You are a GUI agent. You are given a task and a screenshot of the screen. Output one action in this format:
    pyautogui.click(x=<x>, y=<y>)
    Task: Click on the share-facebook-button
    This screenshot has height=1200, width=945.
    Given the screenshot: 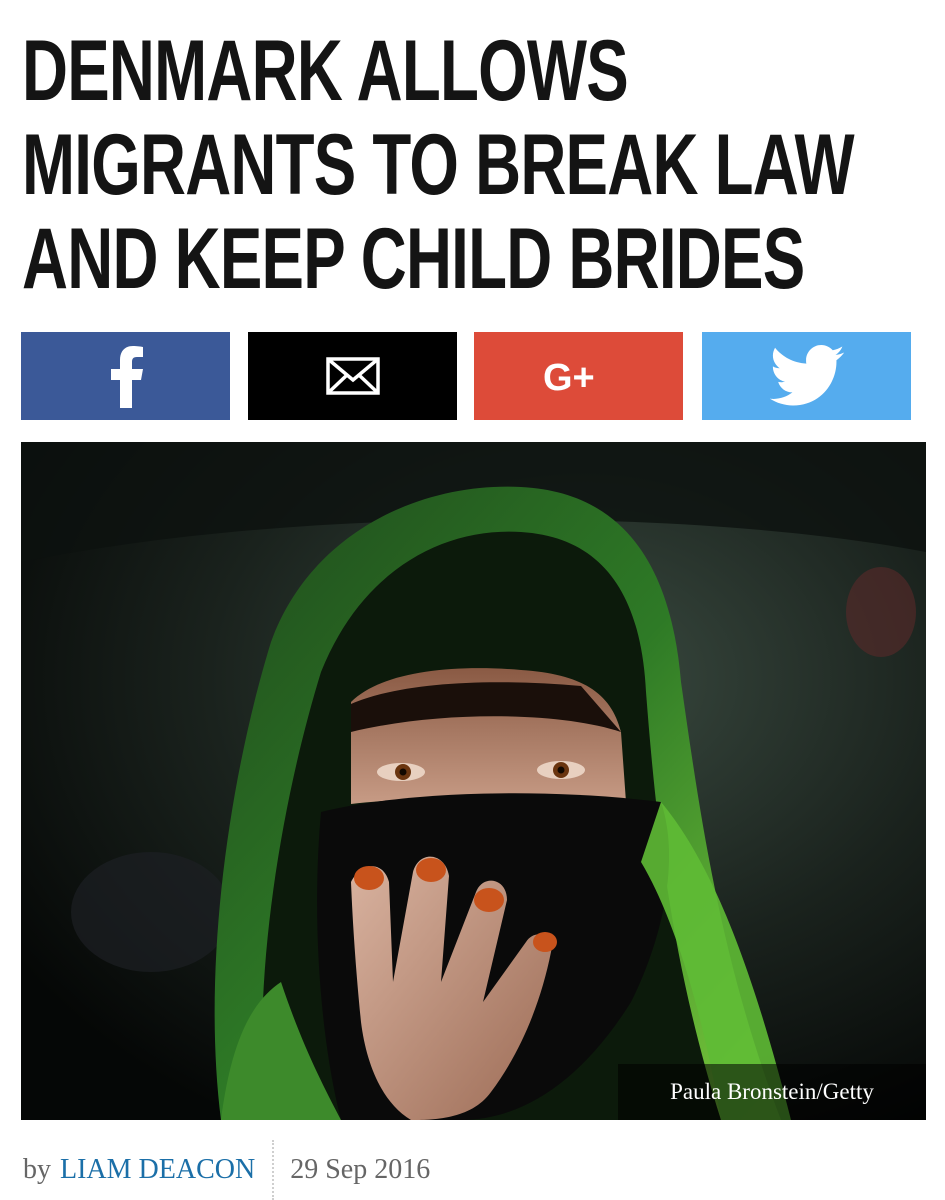 What is the action you would take?
    pyautogui.click(x=125, y=376)
    